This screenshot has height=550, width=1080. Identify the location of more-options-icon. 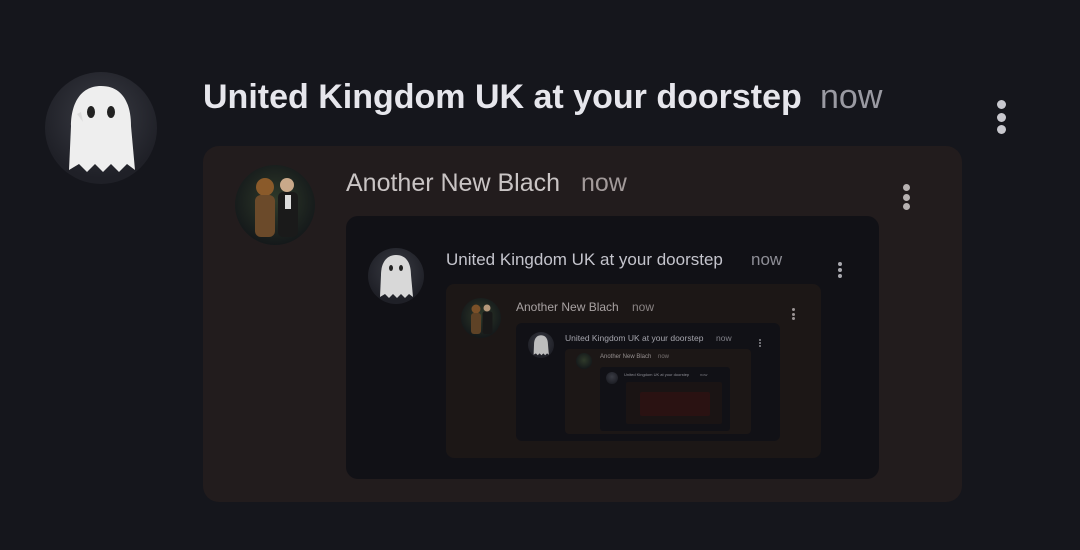
(1001, 117).